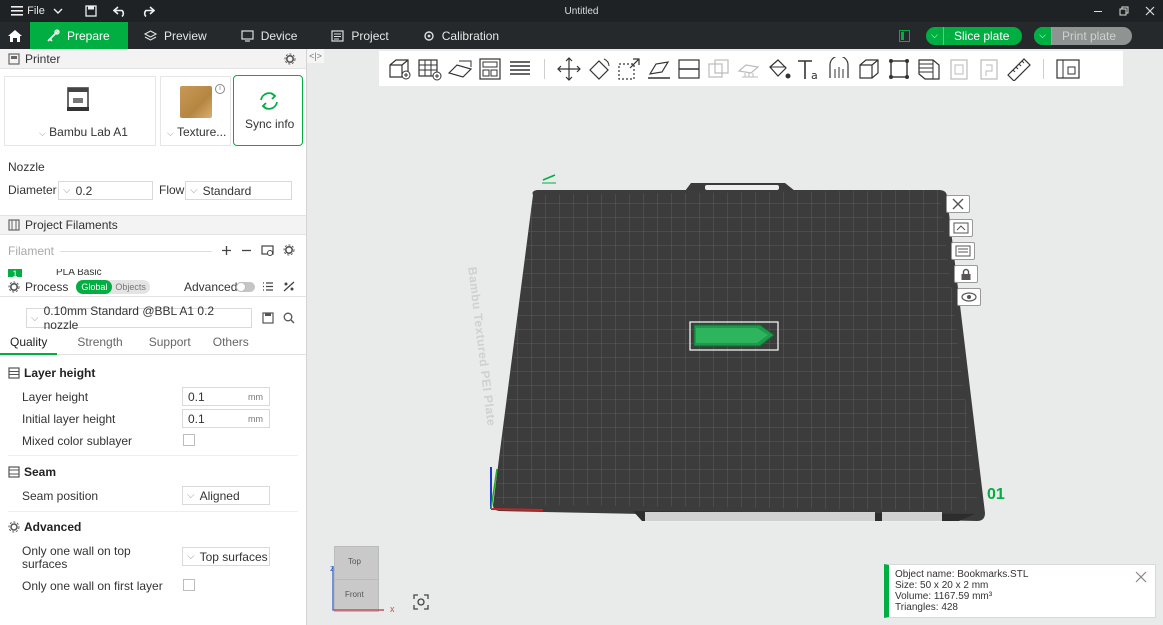 This screenshot has height=625, width=1163. I want to click on sync-info-button: Sync info, so click(268, 110).